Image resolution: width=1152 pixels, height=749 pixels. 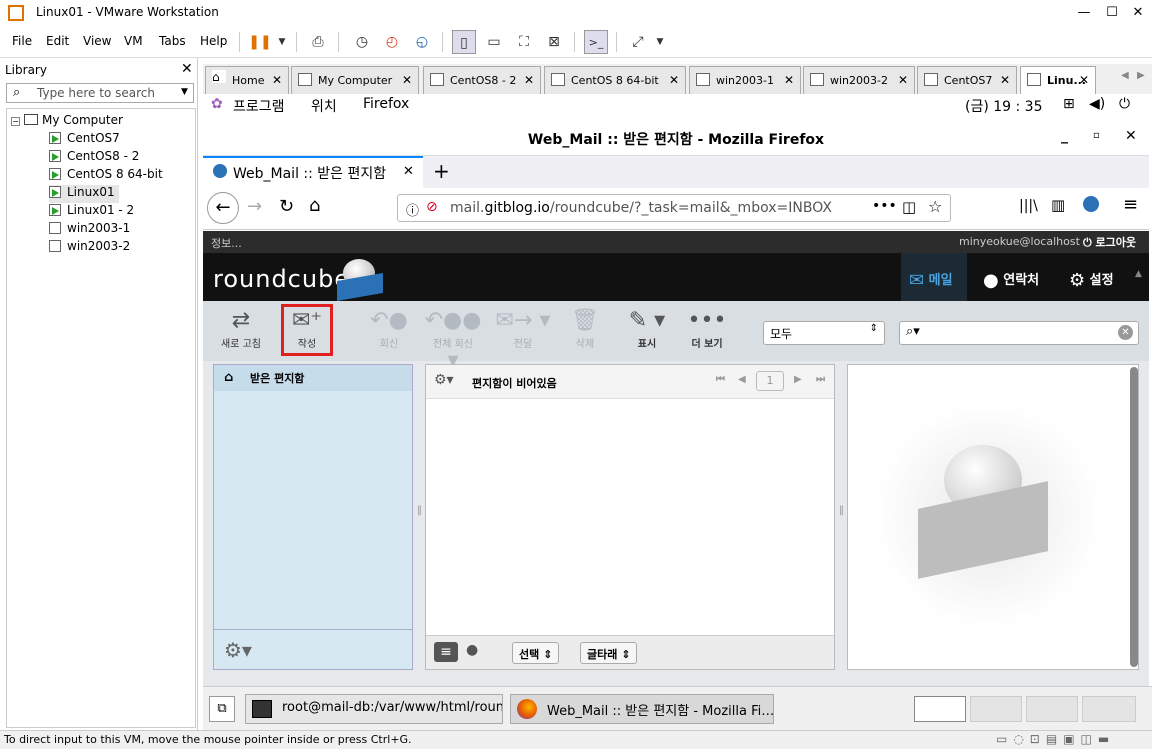 What do you see at coordinates (422, 42) in the screenshot?
I see `snapshot-manager-icon: ◵` at bounding box center [422, 42].